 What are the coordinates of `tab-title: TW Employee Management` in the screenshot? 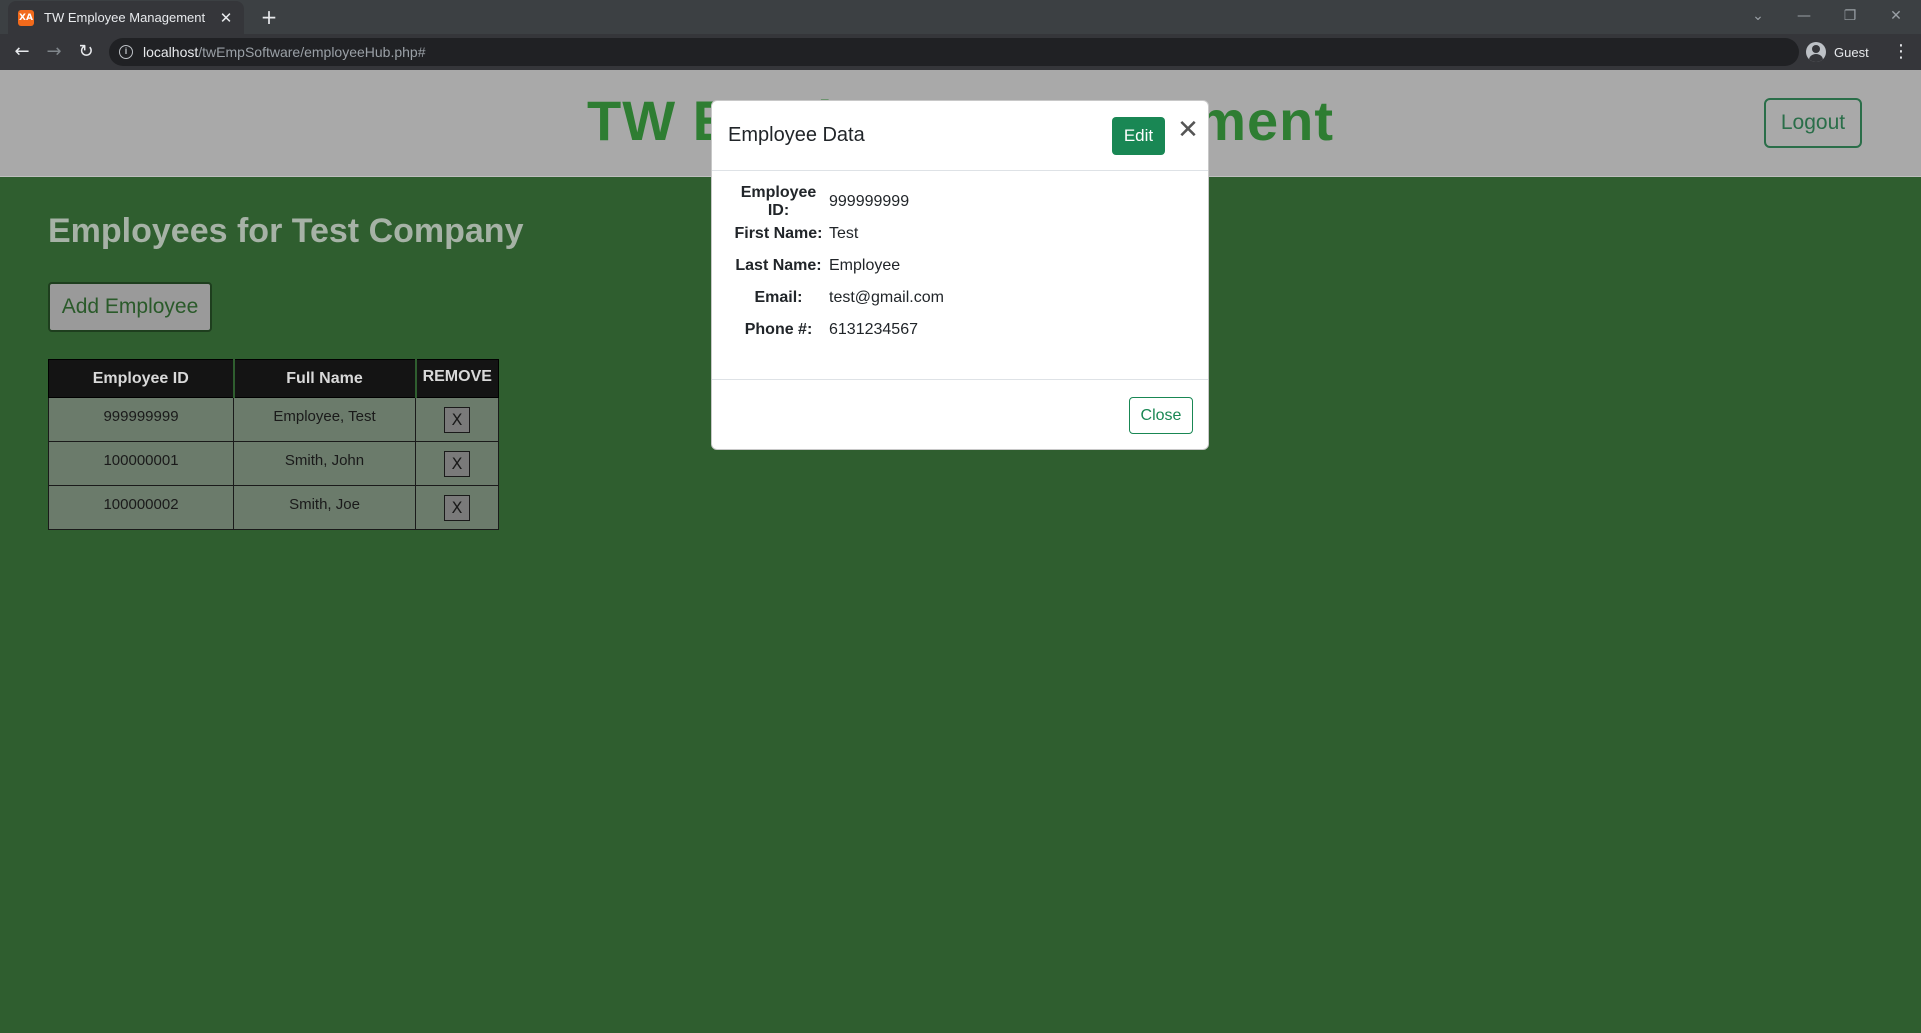 It's located at (125, 17).